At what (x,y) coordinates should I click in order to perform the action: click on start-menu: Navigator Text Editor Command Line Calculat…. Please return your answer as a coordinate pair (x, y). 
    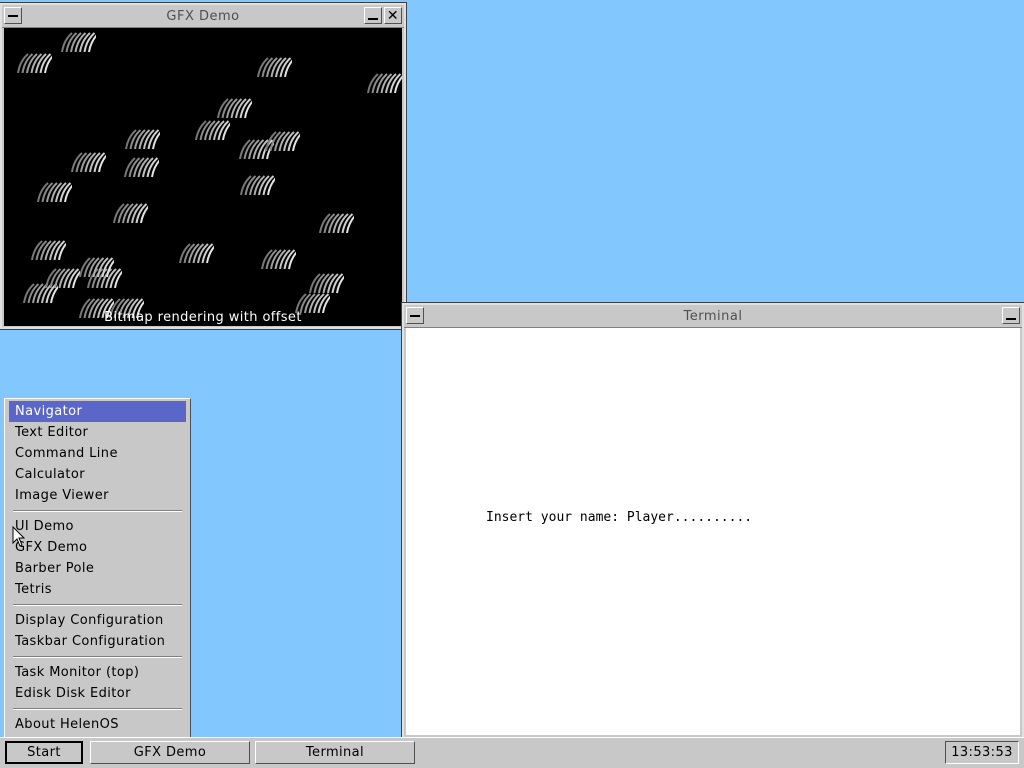
    Looking at the image, I should click on (97, 568).